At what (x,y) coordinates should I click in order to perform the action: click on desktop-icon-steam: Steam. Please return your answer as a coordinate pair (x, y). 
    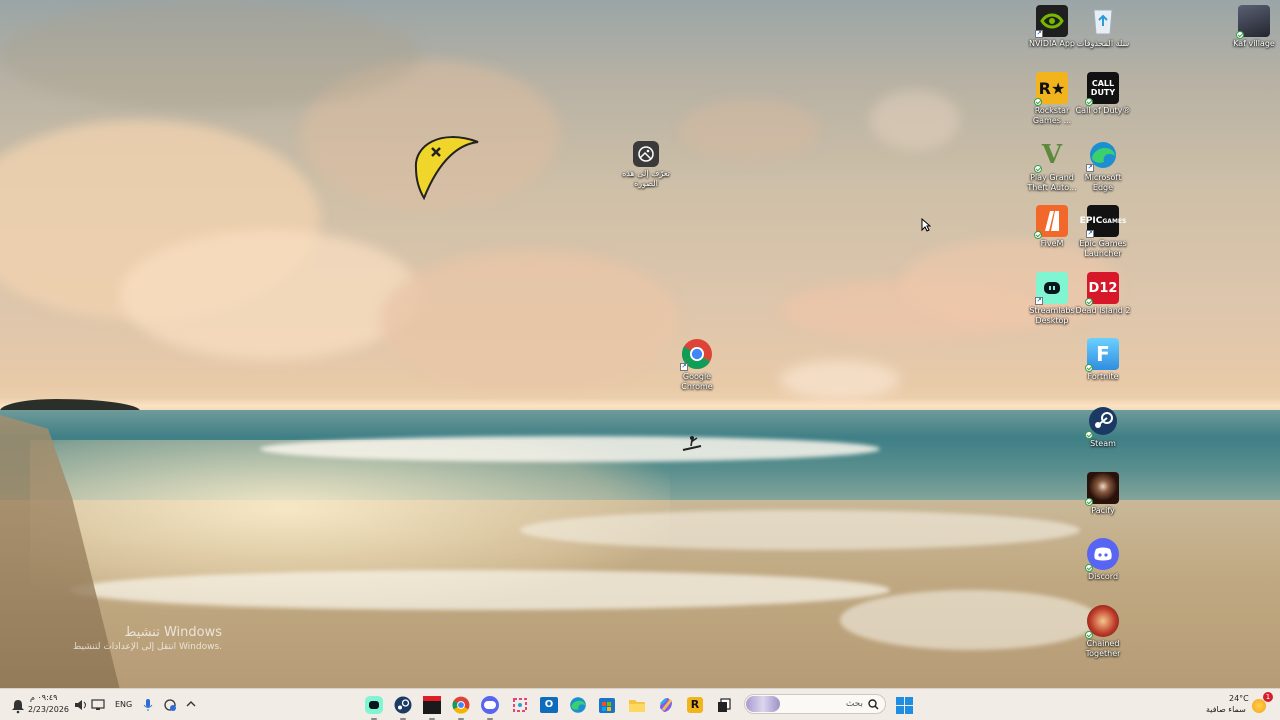
    Looking at the image, I should click on (1103, 427).